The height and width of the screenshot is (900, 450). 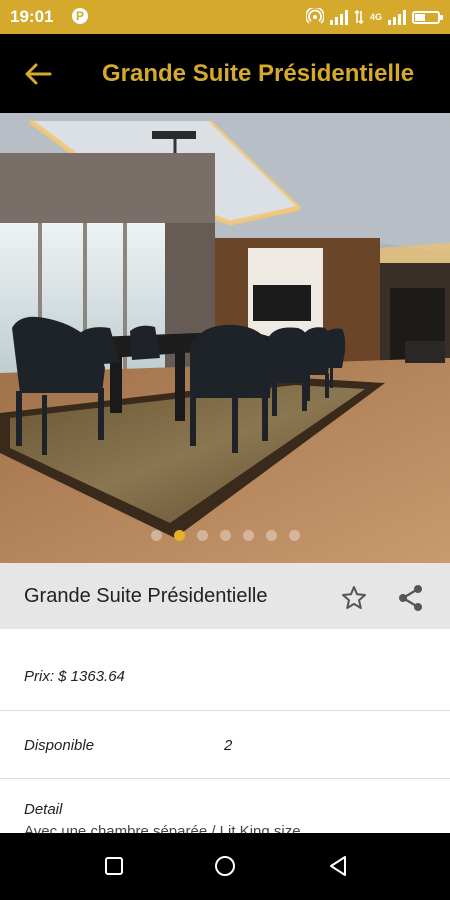 I want to click on gallery-pagination, so click(x=225, y=537).